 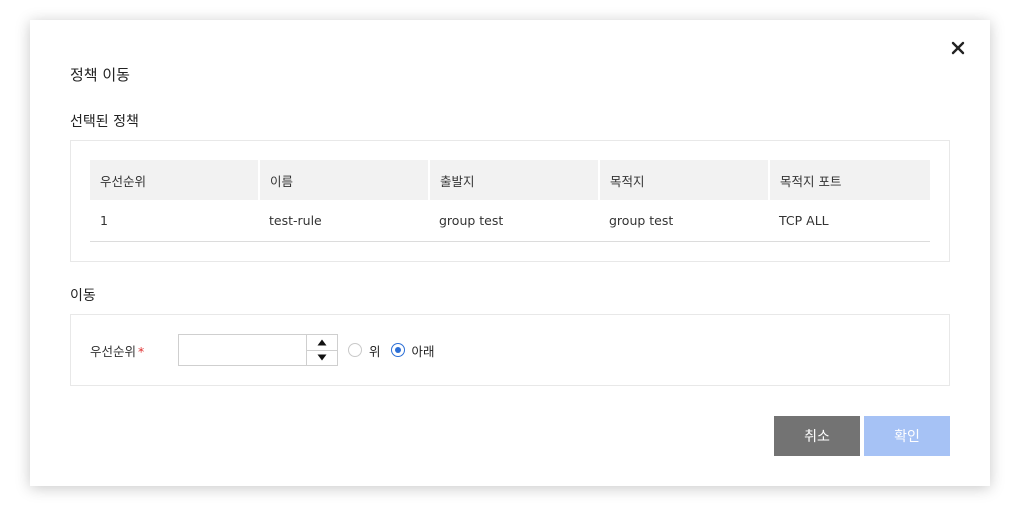 I want to click on confirm-button: 확인, so click(x=907, y=436).